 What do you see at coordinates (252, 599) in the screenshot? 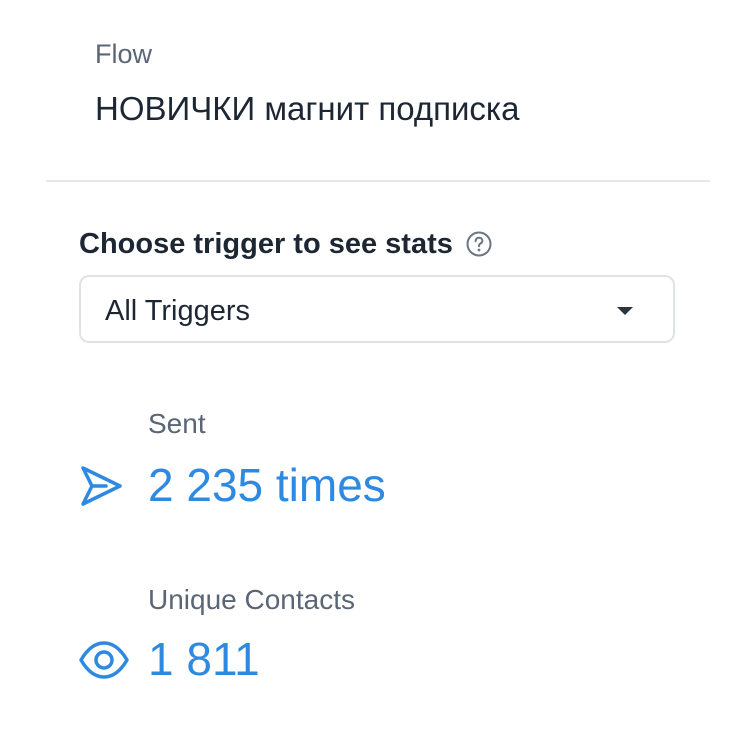
I see `unique-contacts-label: Unique Contacts` at bounding box center [252, 599].